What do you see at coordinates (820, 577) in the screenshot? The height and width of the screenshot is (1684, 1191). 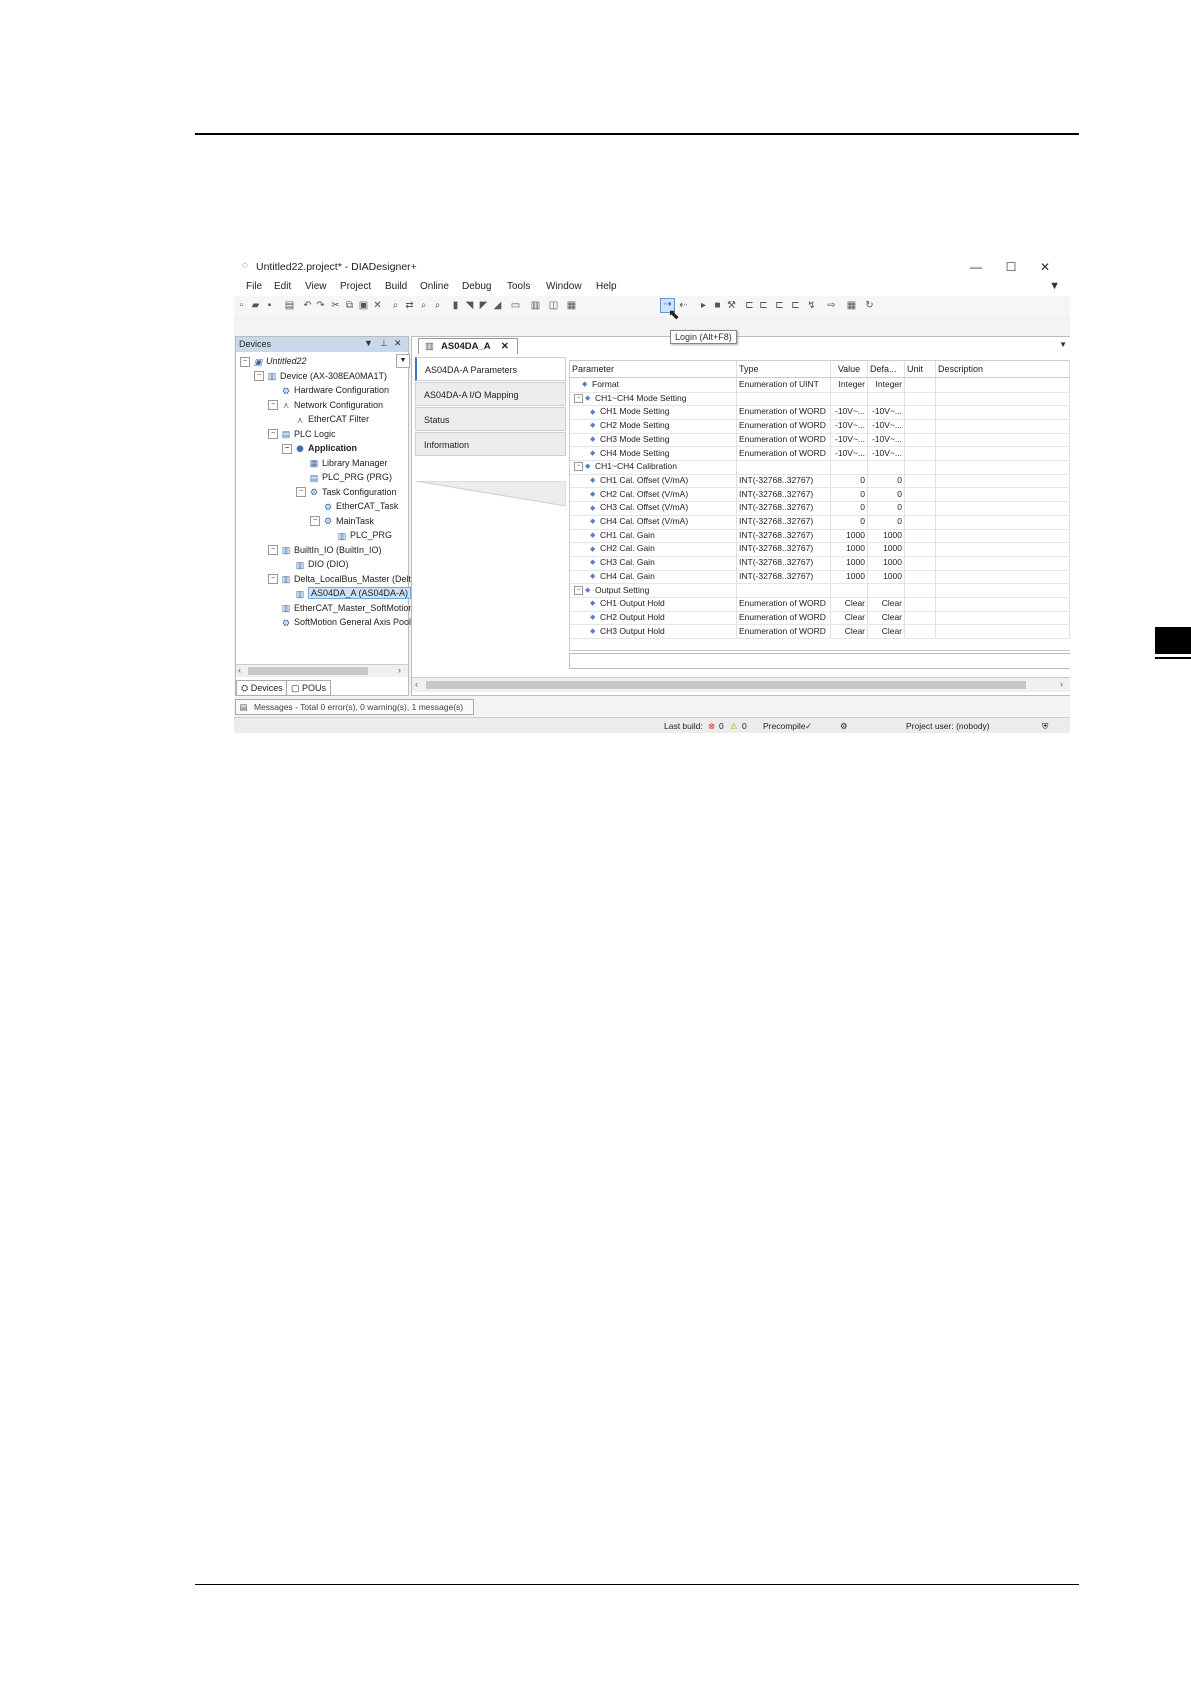 I see `parameter-row: ◆ CH4 Cal. Gain INT(-32768..32767) 1000 1000` at bounding box center [820, 577].